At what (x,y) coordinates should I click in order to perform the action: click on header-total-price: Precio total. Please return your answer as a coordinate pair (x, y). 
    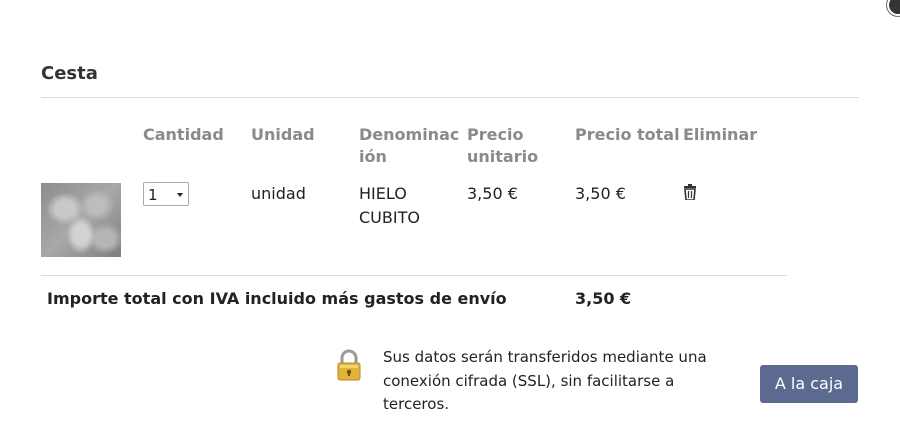
    Looking at the image, I should click on (627, 134).